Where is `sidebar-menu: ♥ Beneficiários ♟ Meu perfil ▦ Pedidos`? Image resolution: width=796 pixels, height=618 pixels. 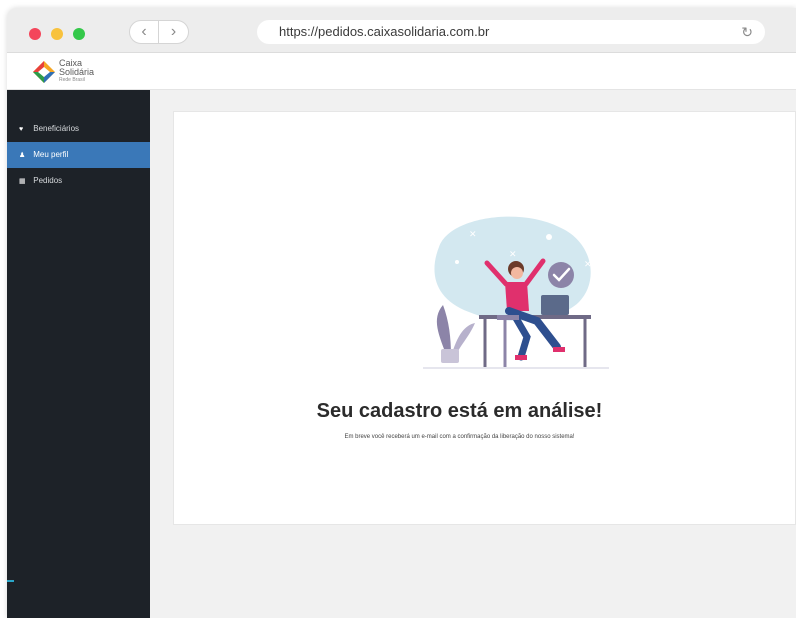
sidebar-menu: ♥ Beneficiários ♟ Meu perfil ▦ Pedidos is located at coordinates (78, 155).